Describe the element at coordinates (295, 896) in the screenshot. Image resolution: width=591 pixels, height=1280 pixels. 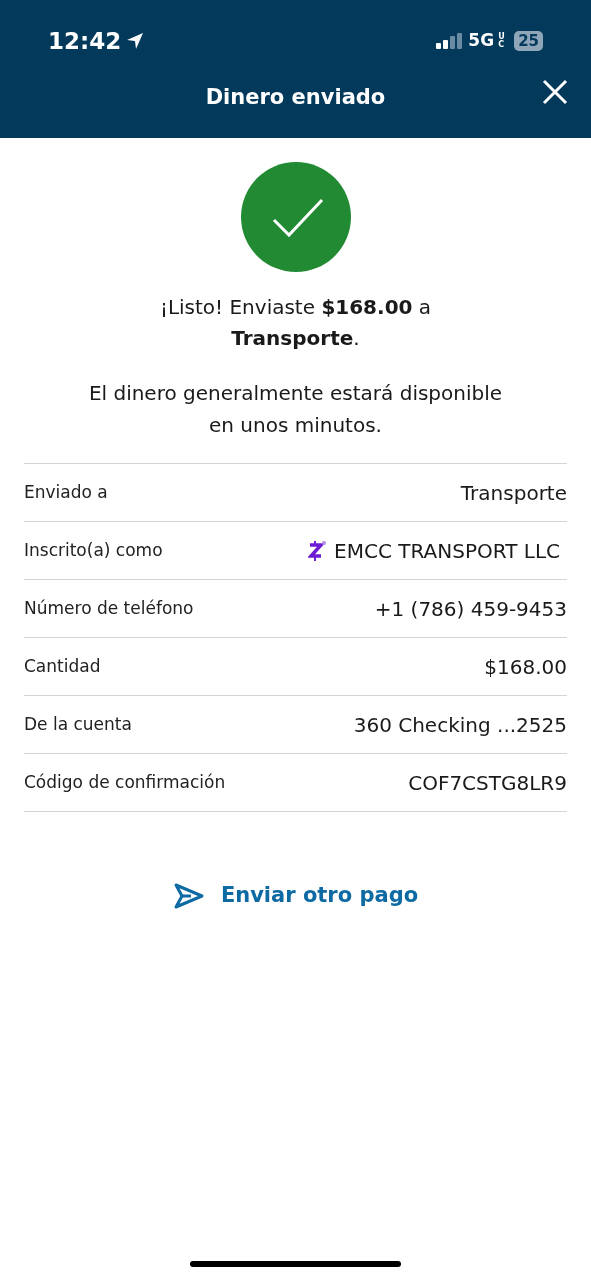
I see `send-another-payment-link: Enviar otro pago` at that location.